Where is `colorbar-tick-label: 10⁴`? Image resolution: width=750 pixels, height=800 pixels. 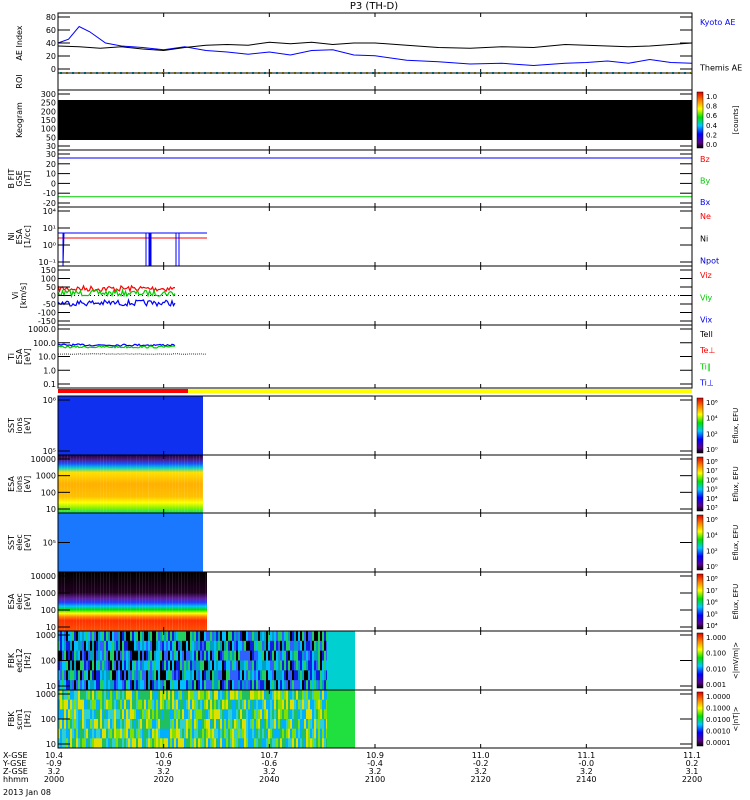 colorbar-tick-label: 10⁴ is located at coordinates (712, 419).